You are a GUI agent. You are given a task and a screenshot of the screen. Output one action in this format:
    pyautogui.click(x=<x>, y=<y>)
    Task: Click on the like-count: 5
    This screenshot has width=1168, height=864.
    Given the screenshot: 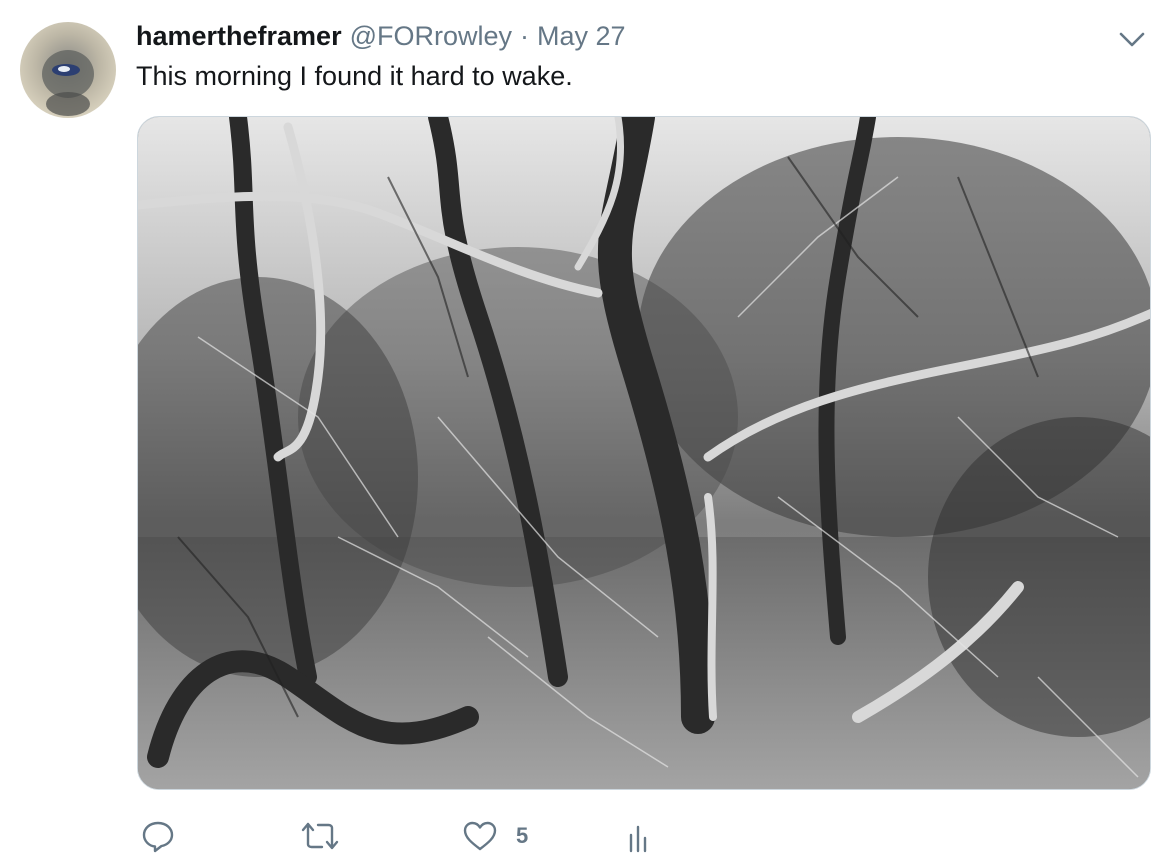 What is the action you would take?
    pyautogui.click(x=522, y=835)
    